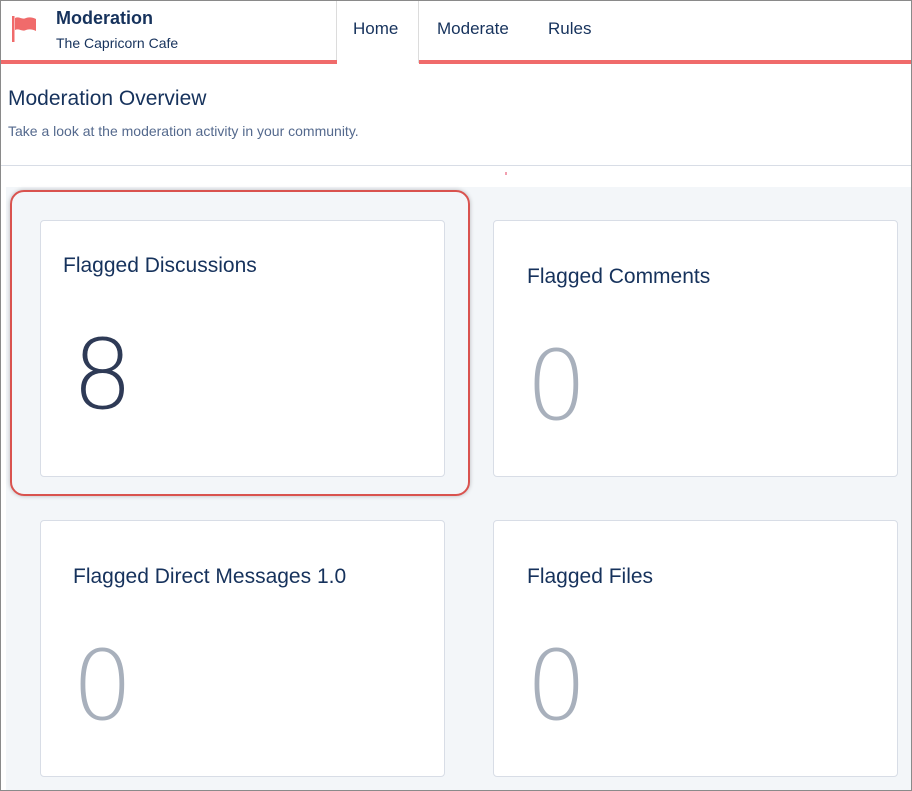 The height and width of the screenshot is (791, 912). What do you see at coordinates (569, 29) in the screenshot?
I see `tab-rules: Rules` at bounding box center [569, 29].